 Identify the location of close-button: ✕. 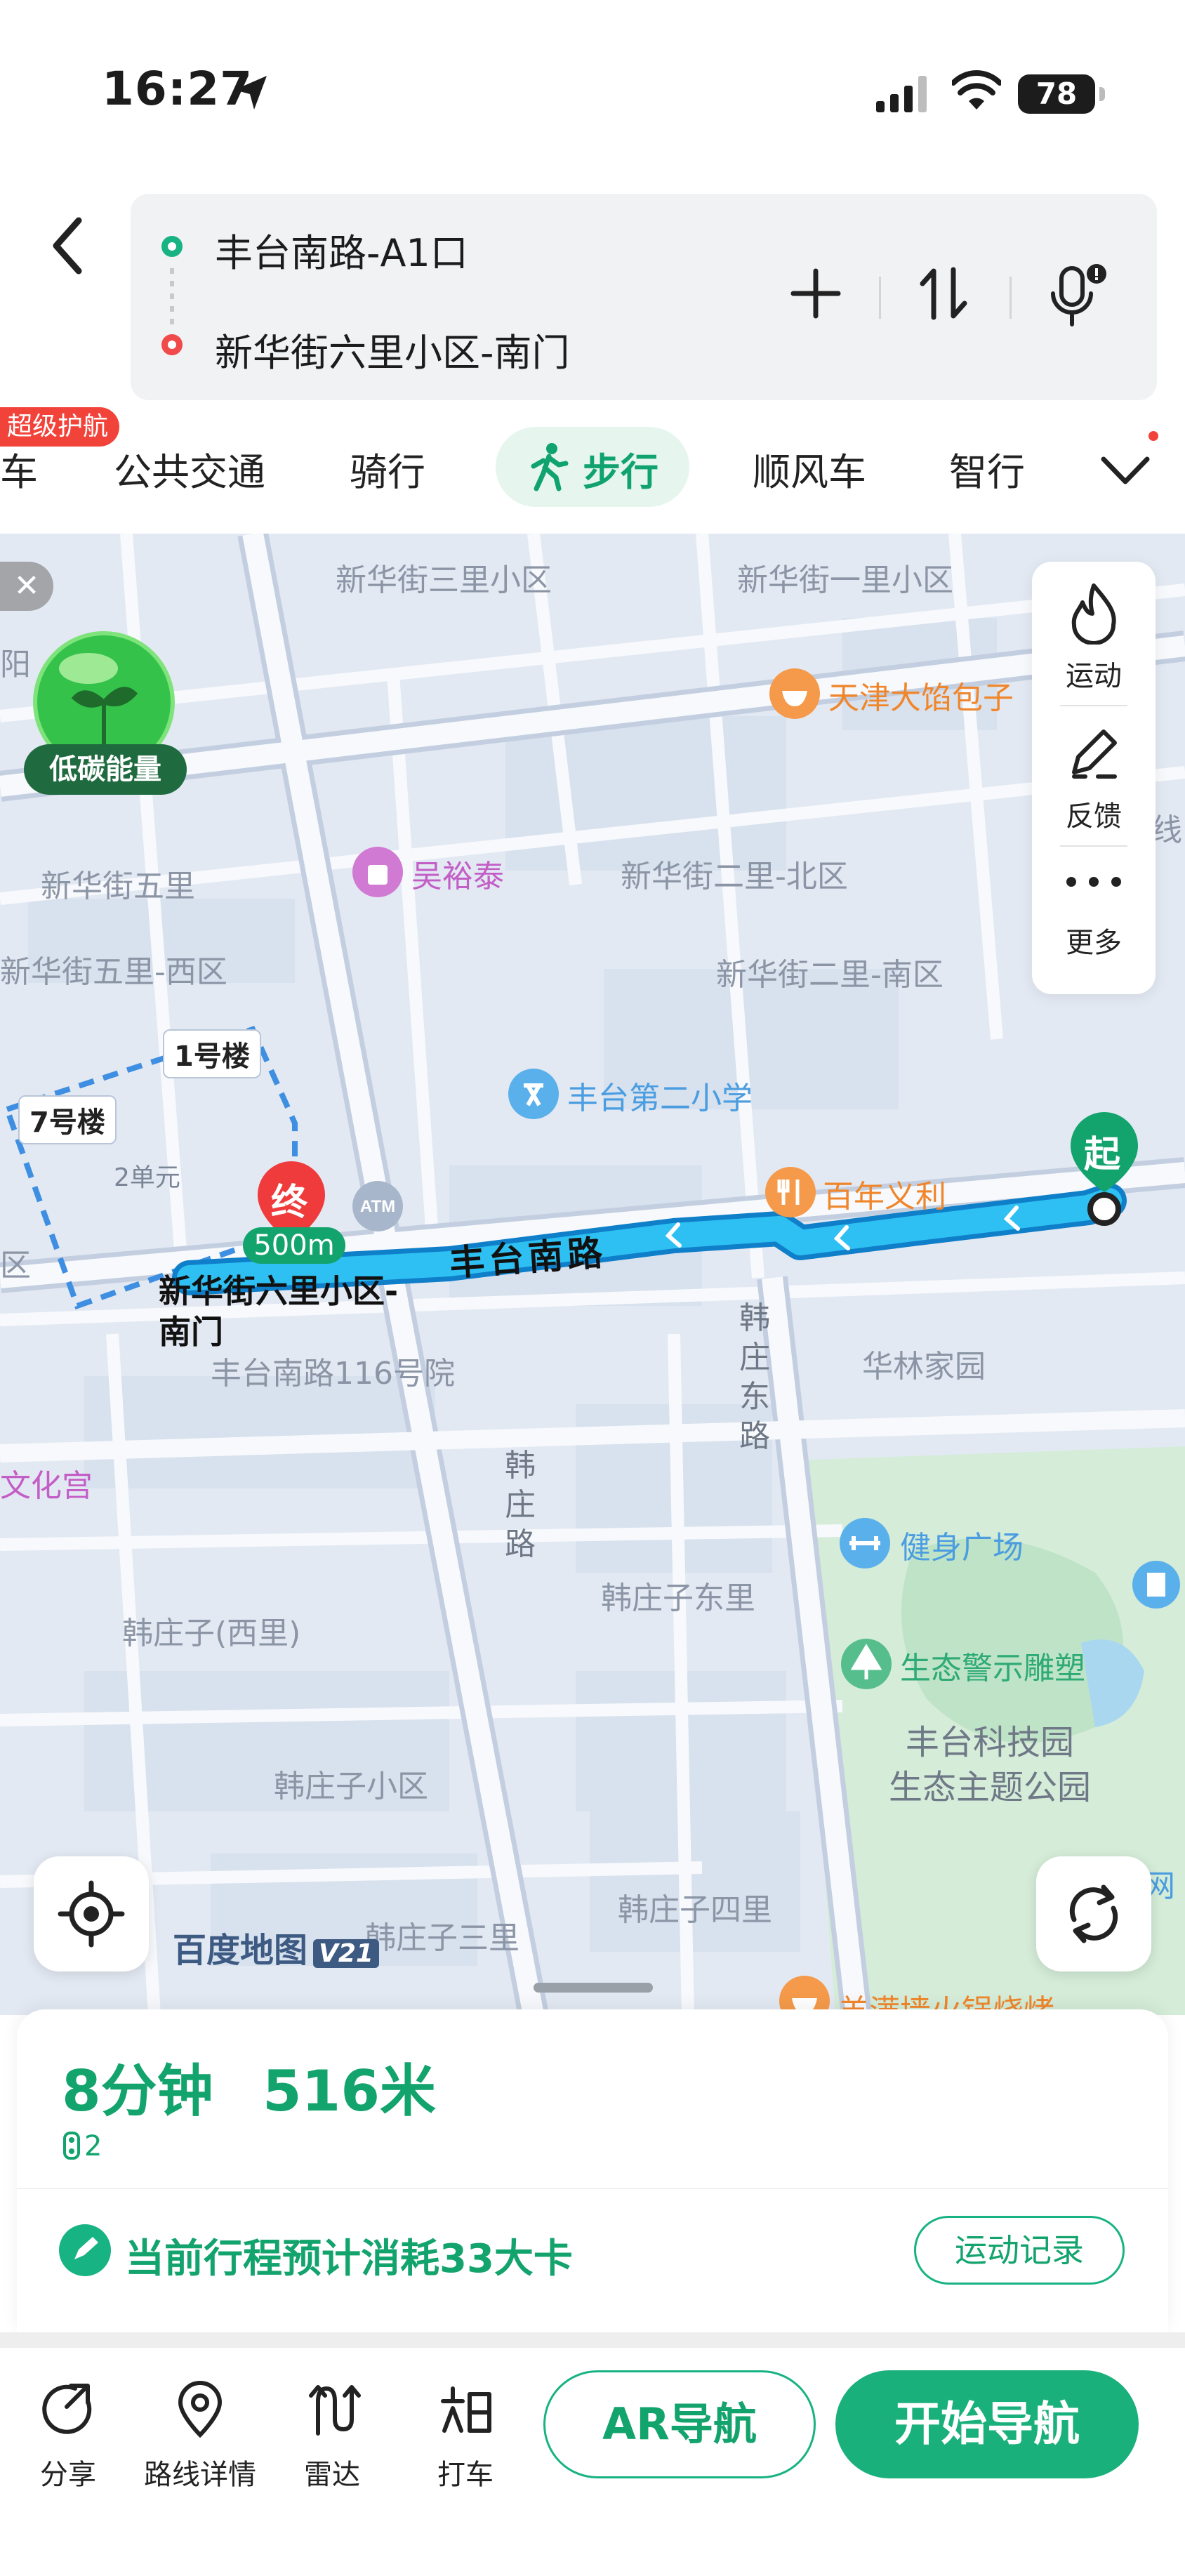
(26, 586).